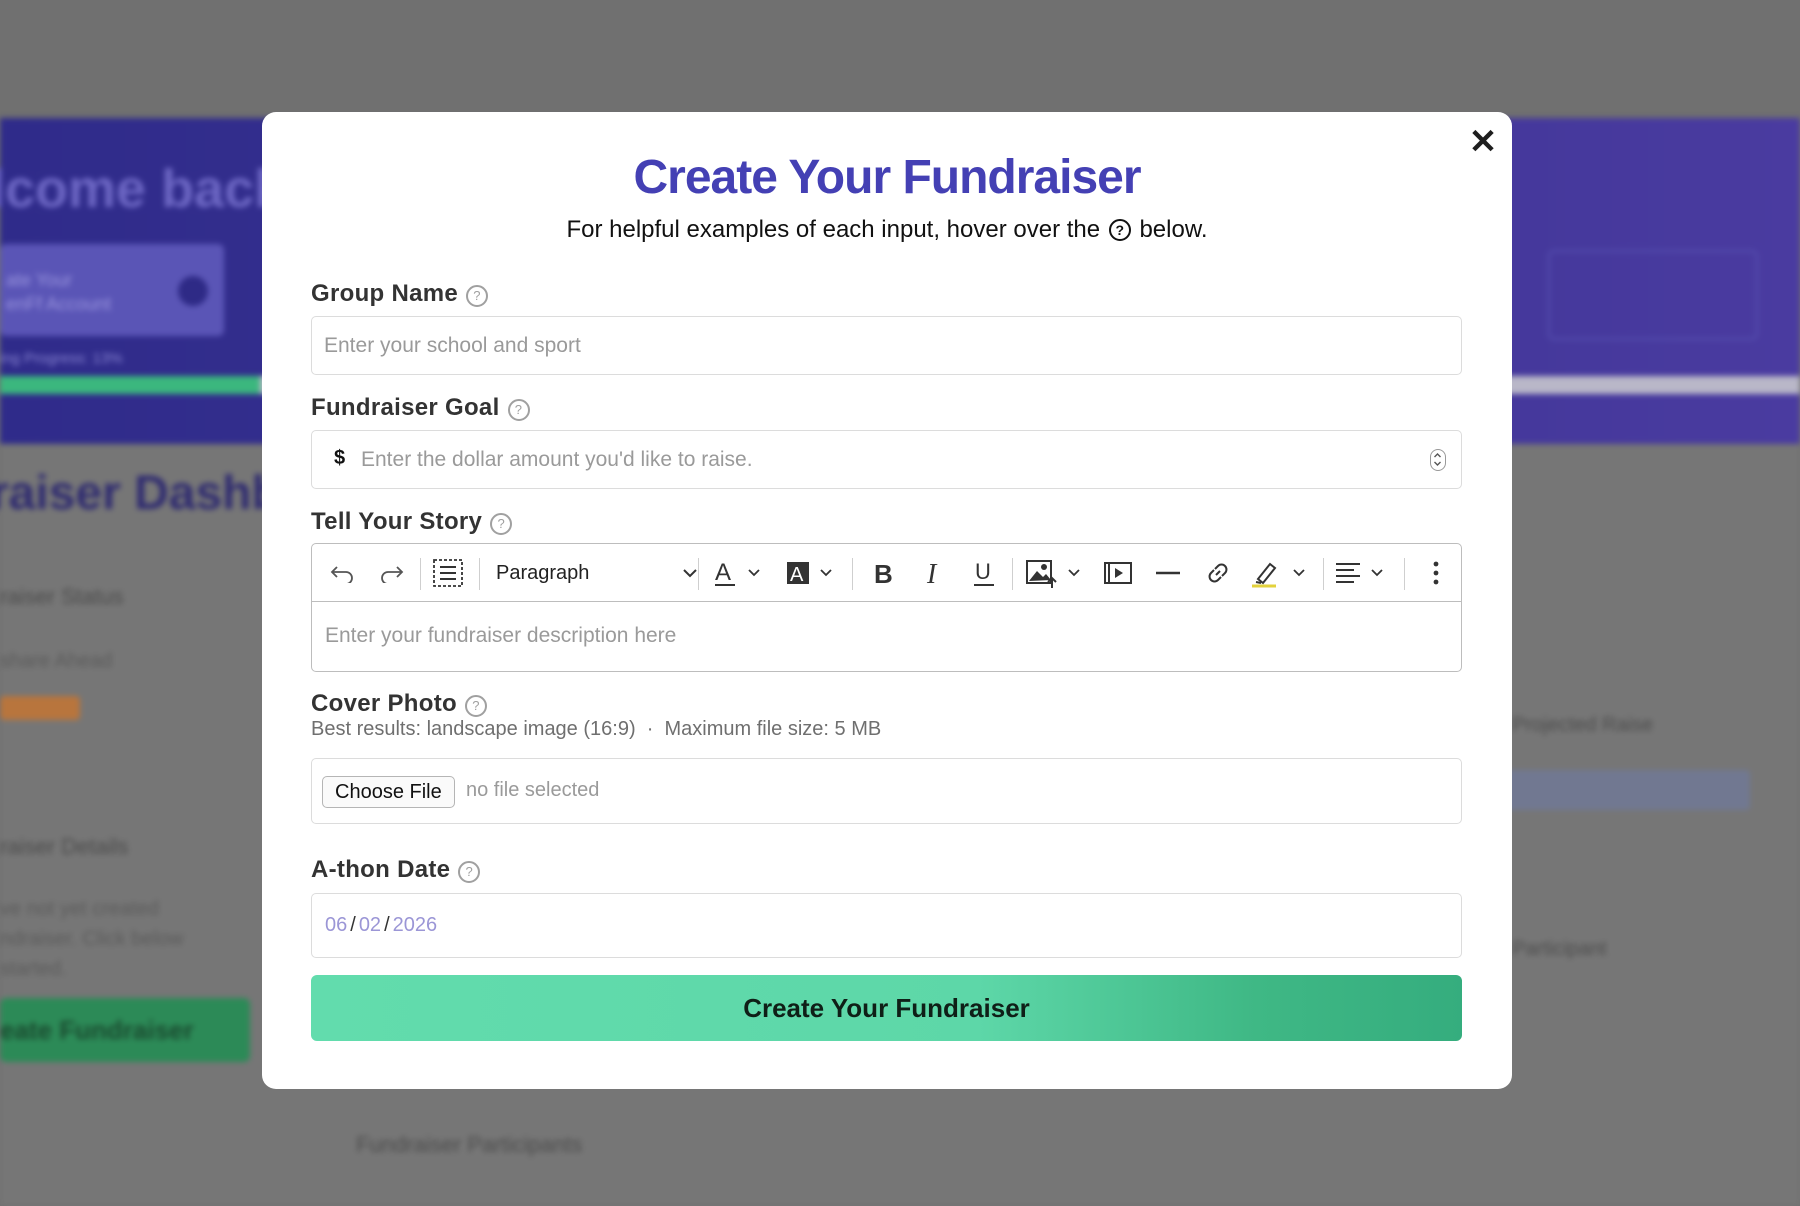 The width and height of the screenshot is (1800, 1206). What do you see at coordinates (59, 292) in the screenshot?
I see `setup-card-text: ate Your enFf Account` at bounding box center [59, 292].